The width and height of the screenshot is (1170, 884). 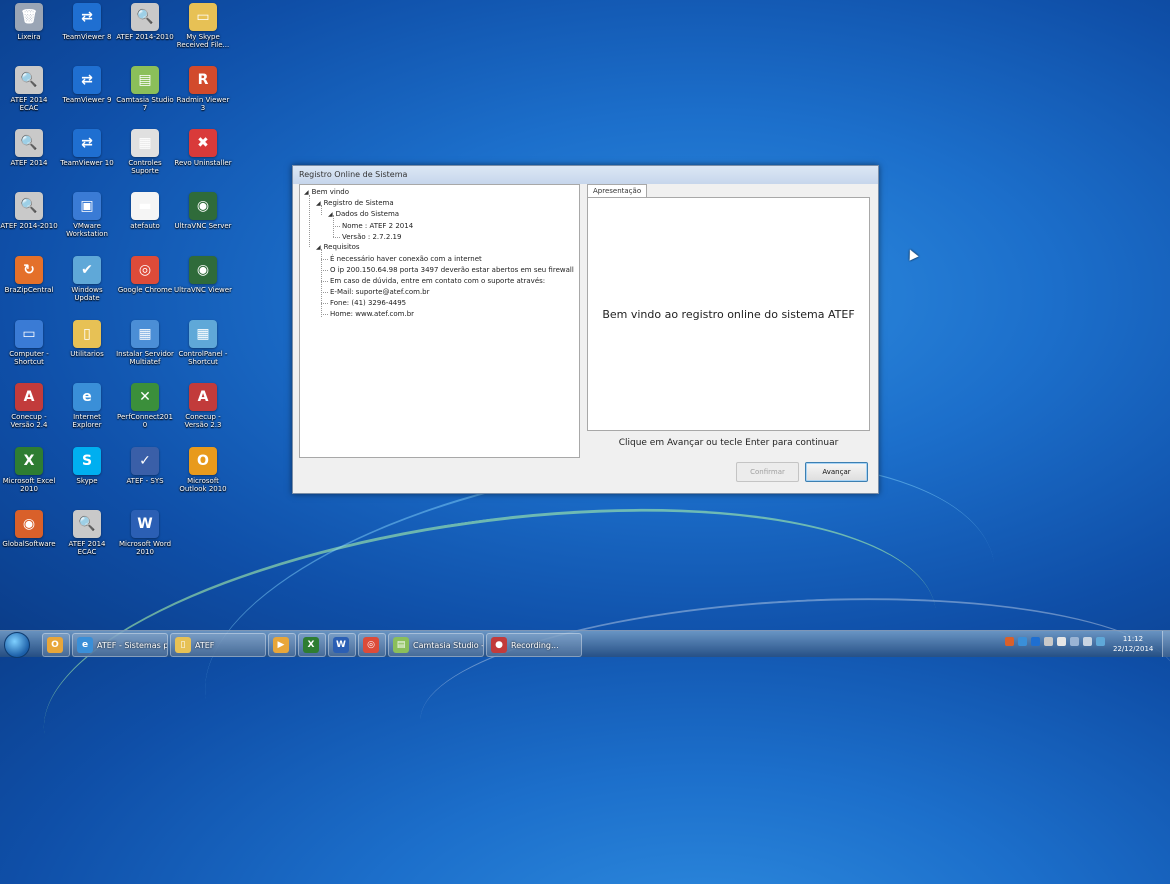 I want to click on desktop-icon: A Conecup - Versão 2.4, so click(x=29, y=406).